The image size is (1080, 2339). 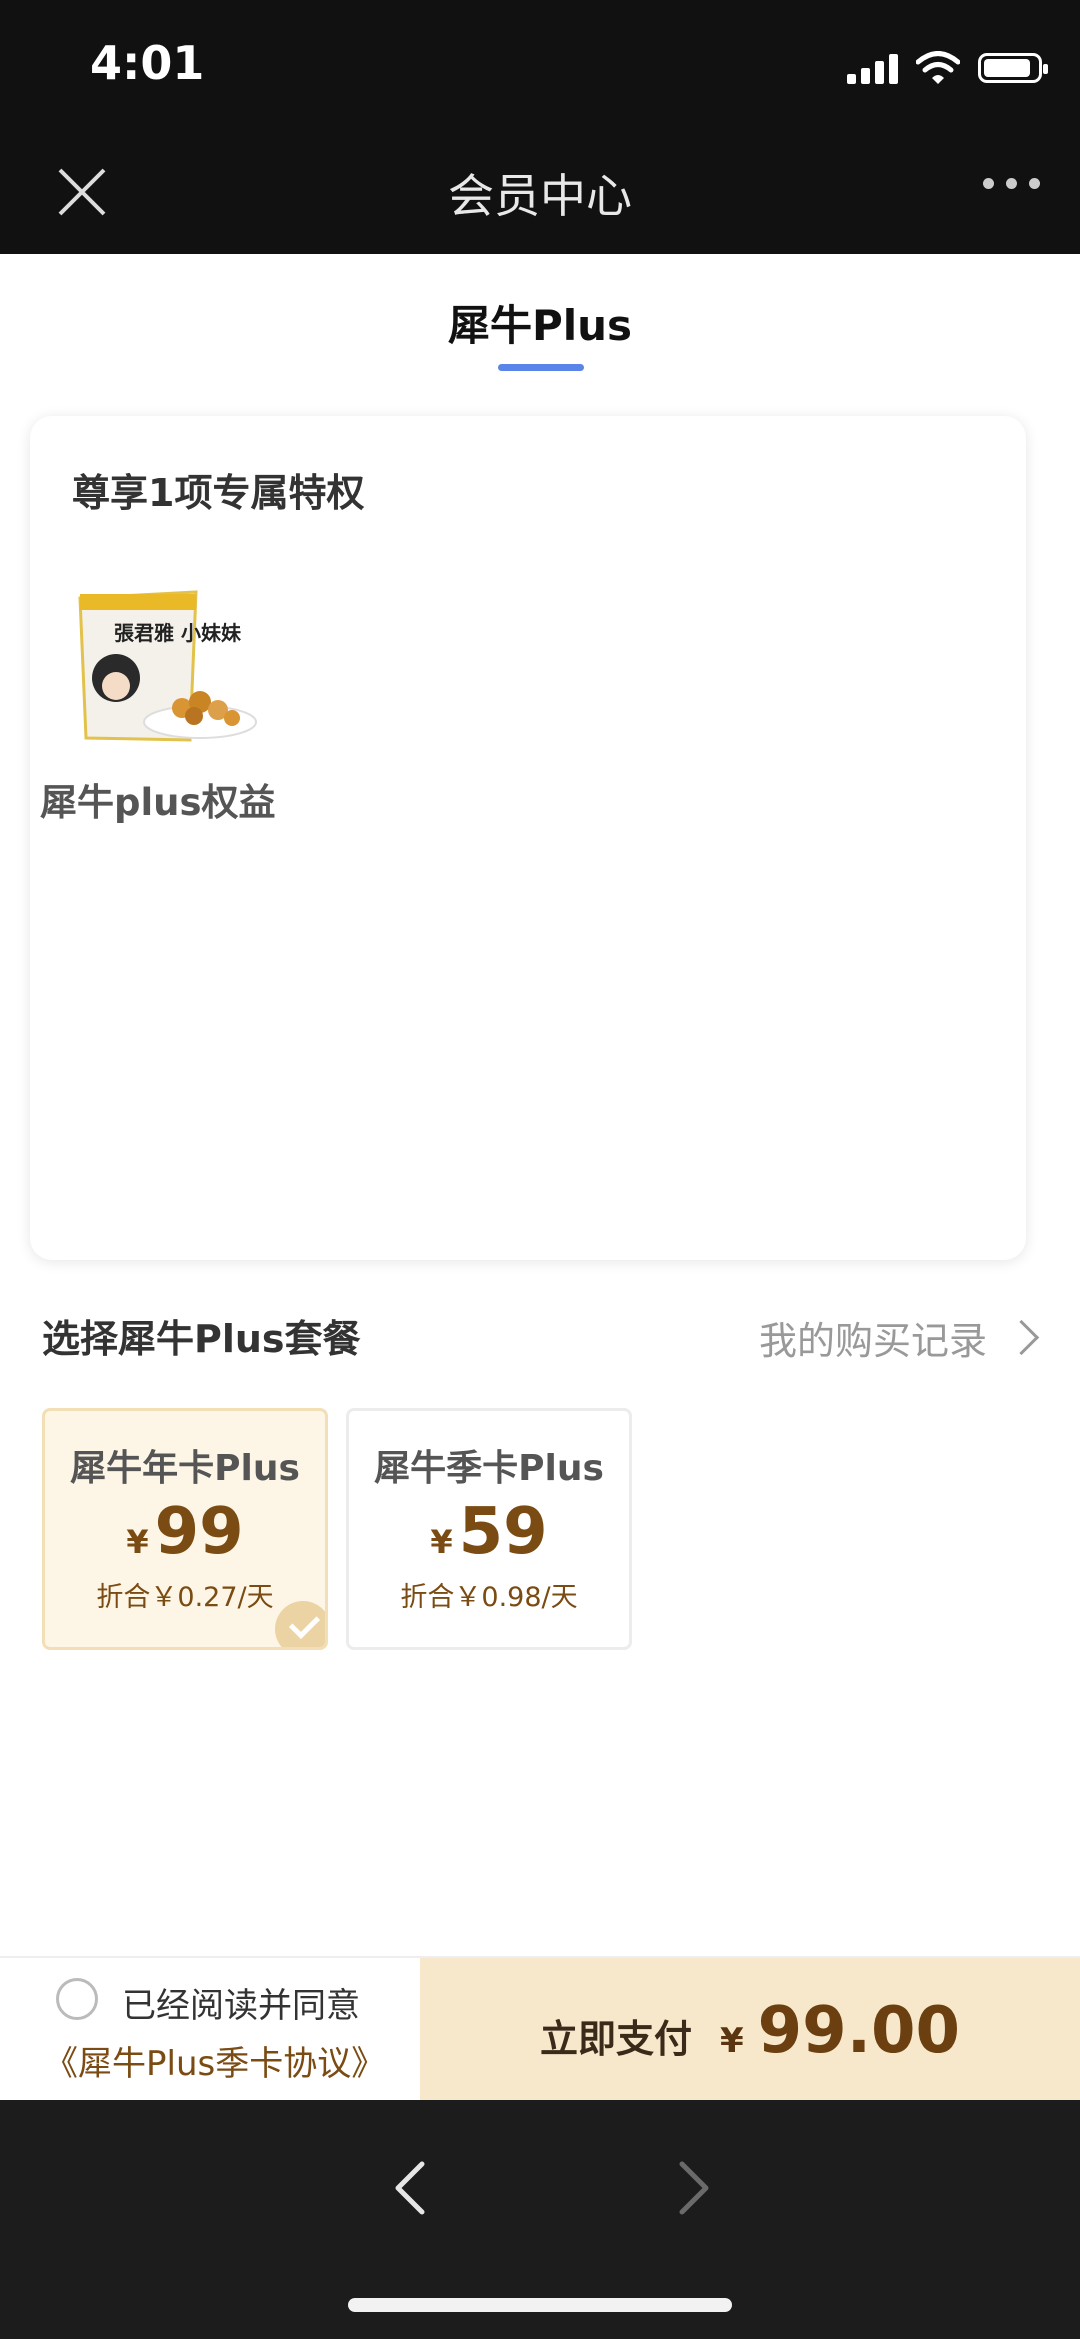 I want to click on snack-bag-image: 張君雅 小妹妹, so click(x=174, y=672).